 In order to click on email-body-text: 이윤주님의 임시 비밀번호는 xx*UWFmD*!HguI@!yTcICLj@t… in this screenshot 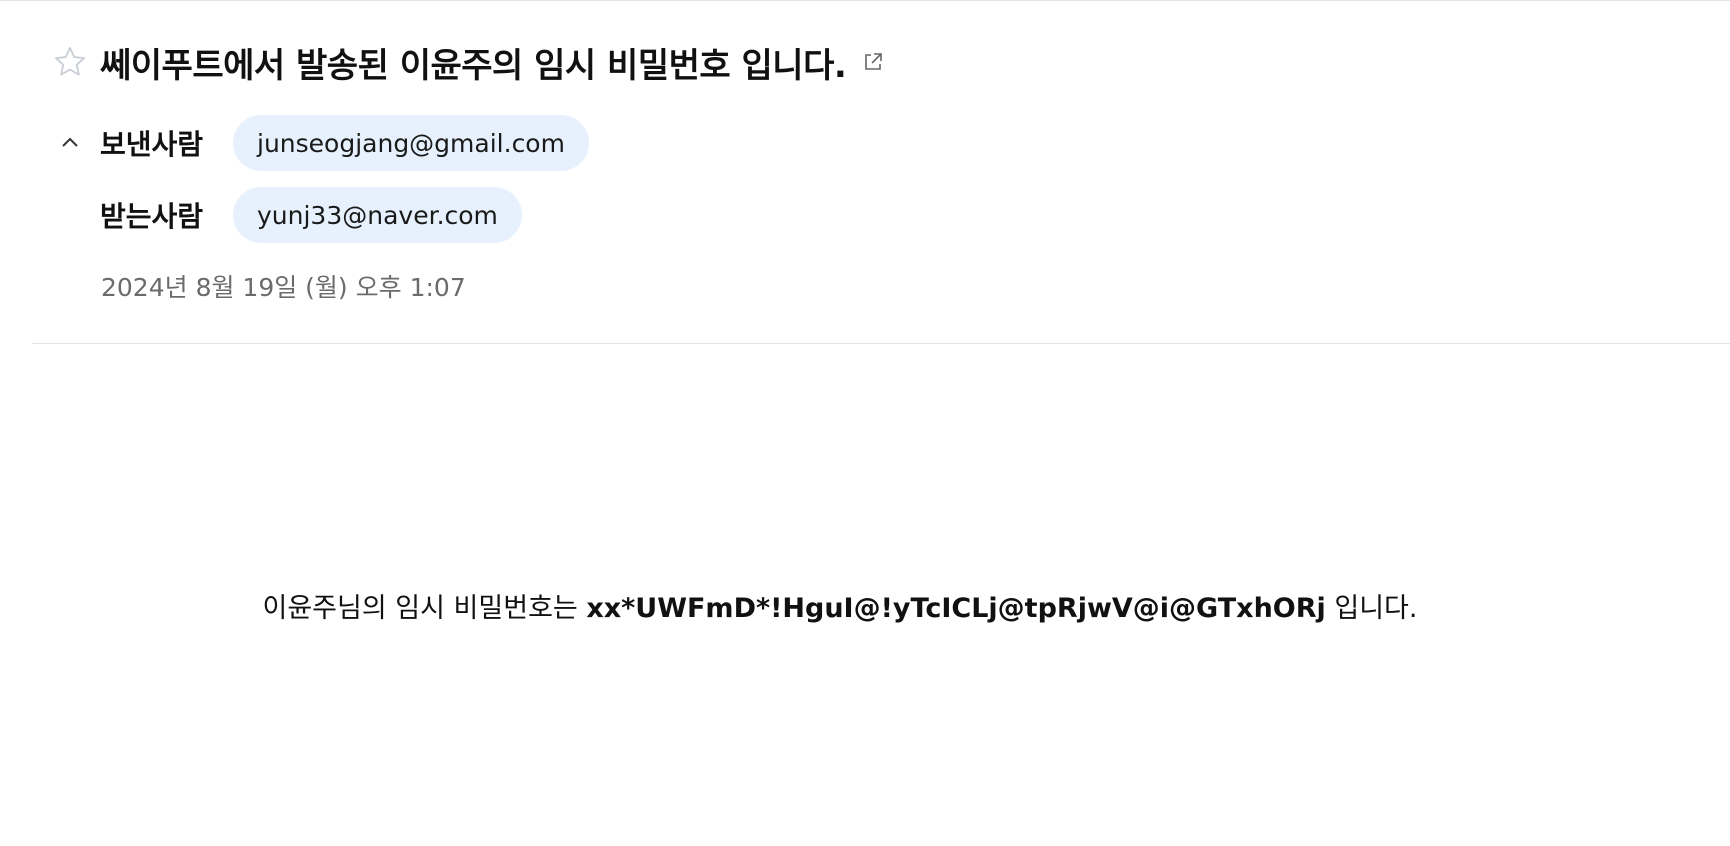, I will do `click(840, 605)`.